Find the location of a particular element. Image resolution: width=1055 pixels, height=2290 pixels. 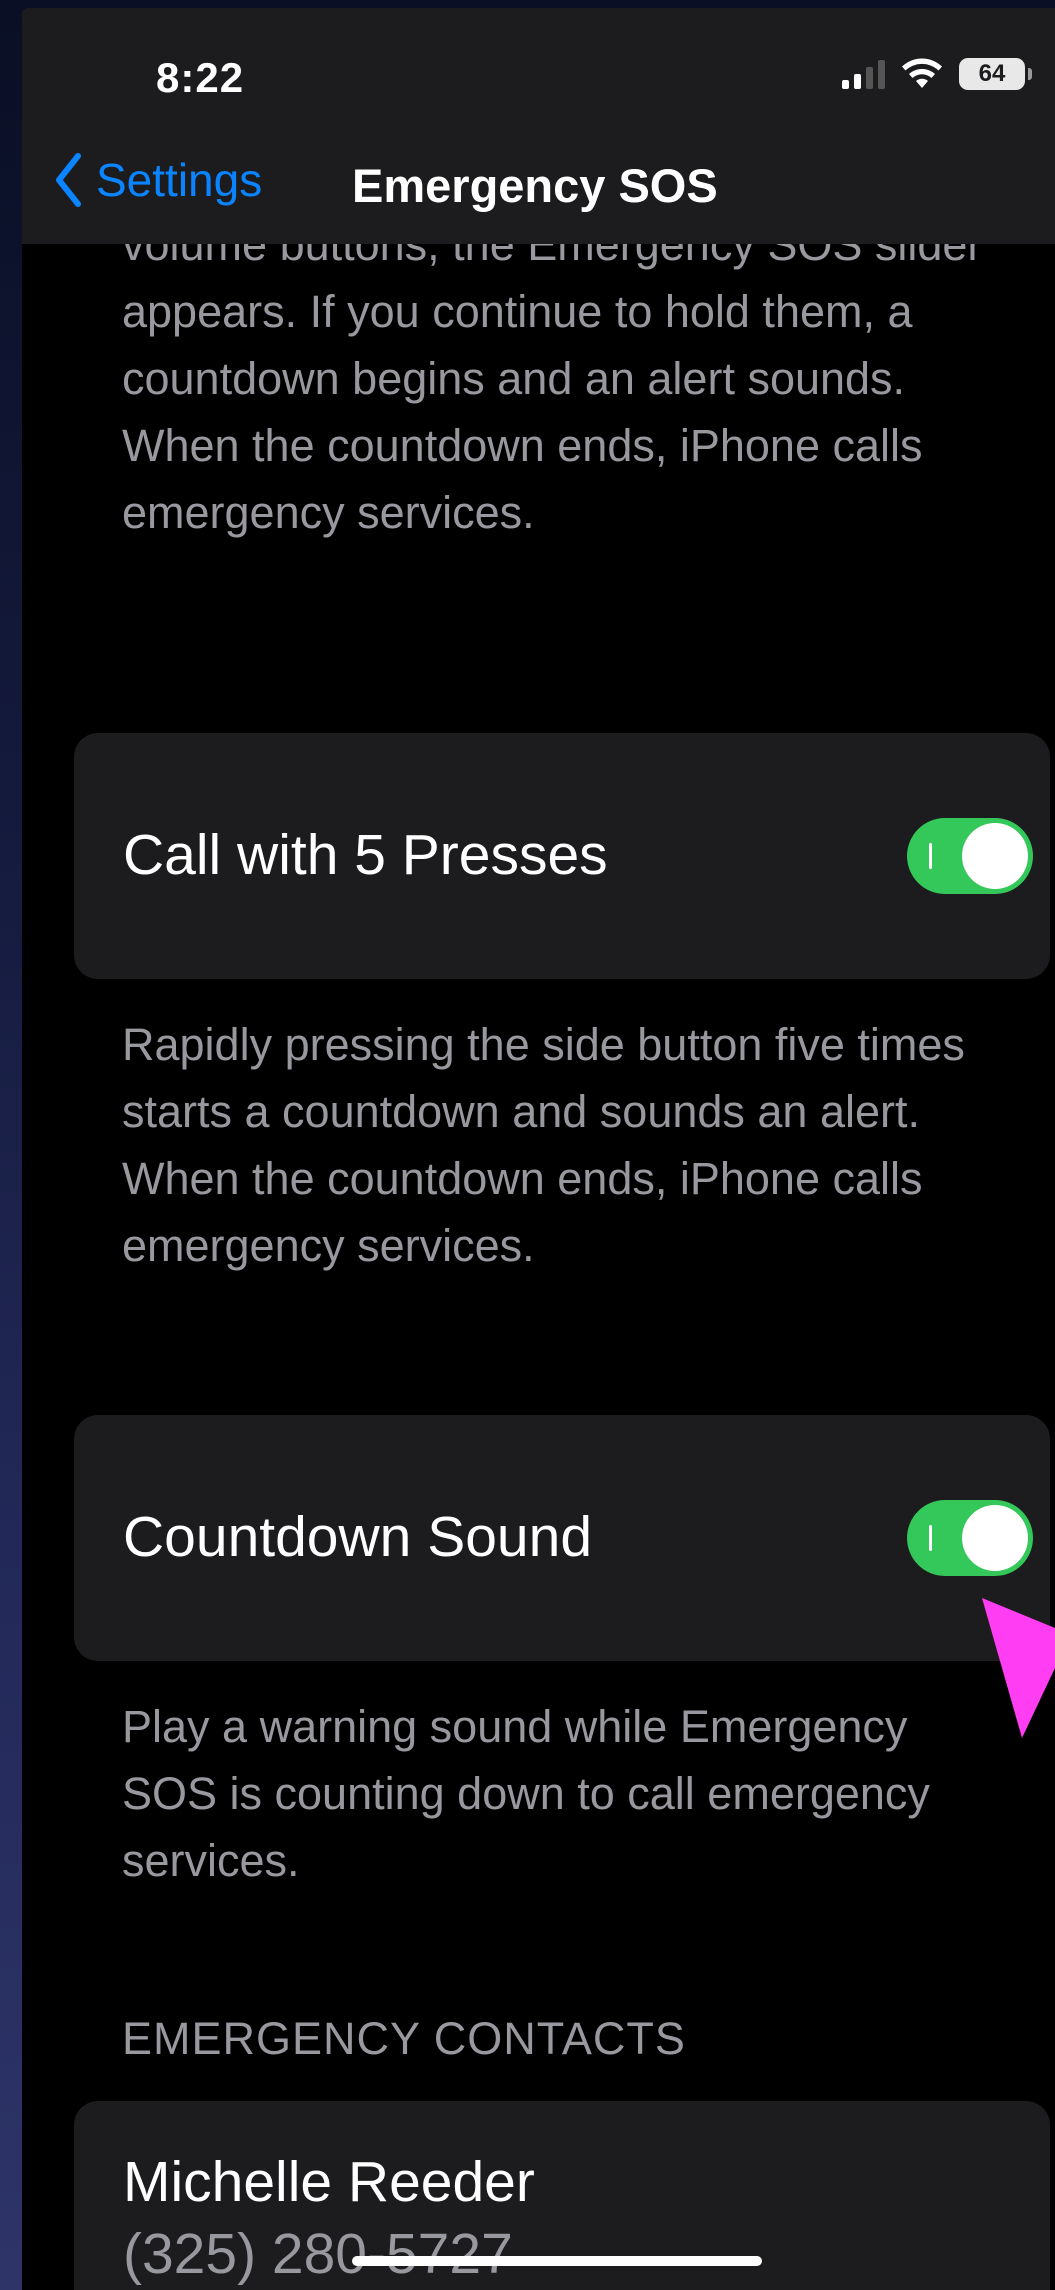

page-title: Emergency SOS is located at coordinates (535, 185).